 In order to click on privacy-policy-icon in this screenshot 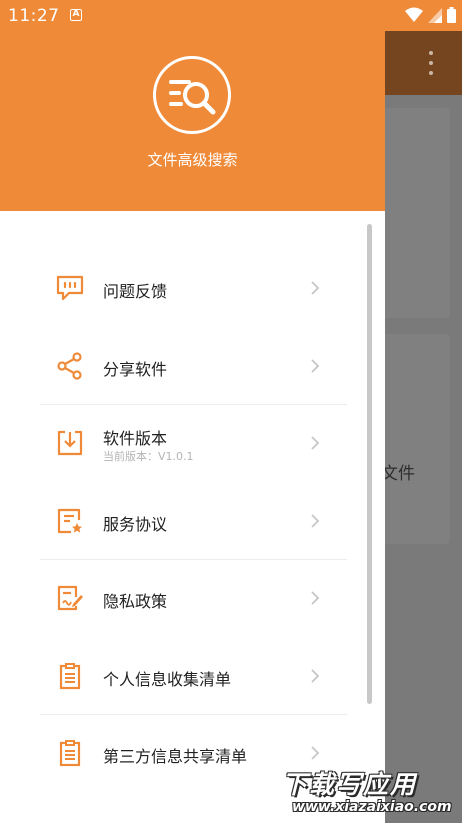, I will do `click(70, 598)`.